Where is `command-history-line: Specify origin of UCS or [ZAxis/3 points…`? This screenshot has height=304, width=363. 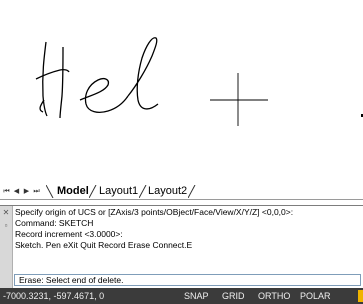 command-history-line: Specify origin of UCS or [ZAxis/3 points… is located at coordinates (154, 212).